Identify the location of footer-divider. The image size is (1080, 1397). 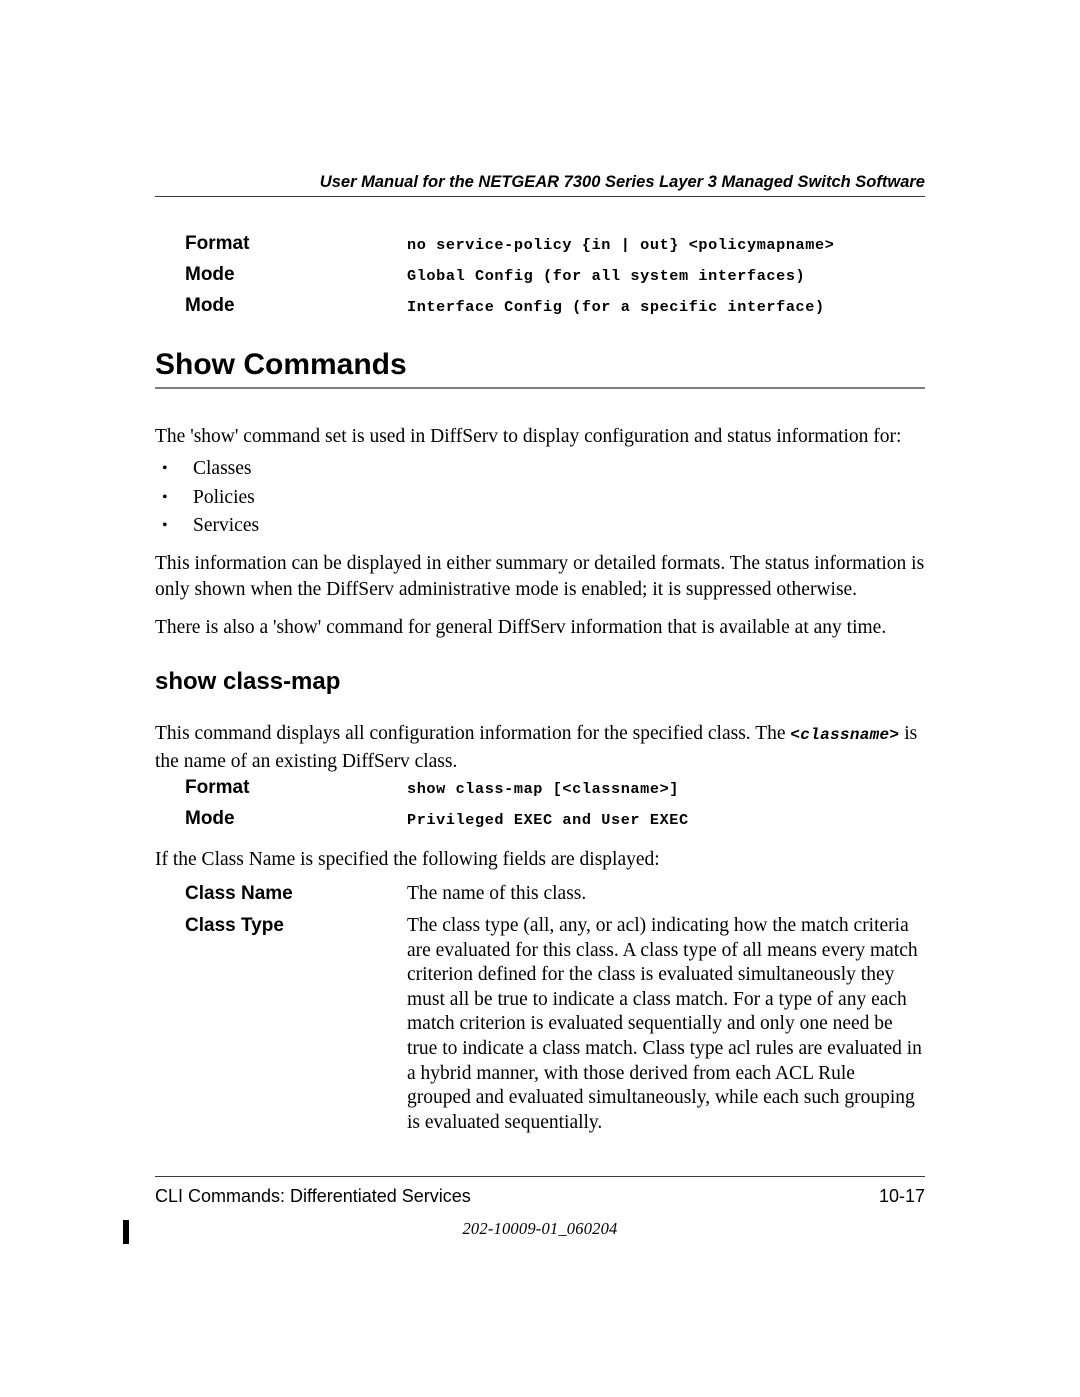
(540, 1176).